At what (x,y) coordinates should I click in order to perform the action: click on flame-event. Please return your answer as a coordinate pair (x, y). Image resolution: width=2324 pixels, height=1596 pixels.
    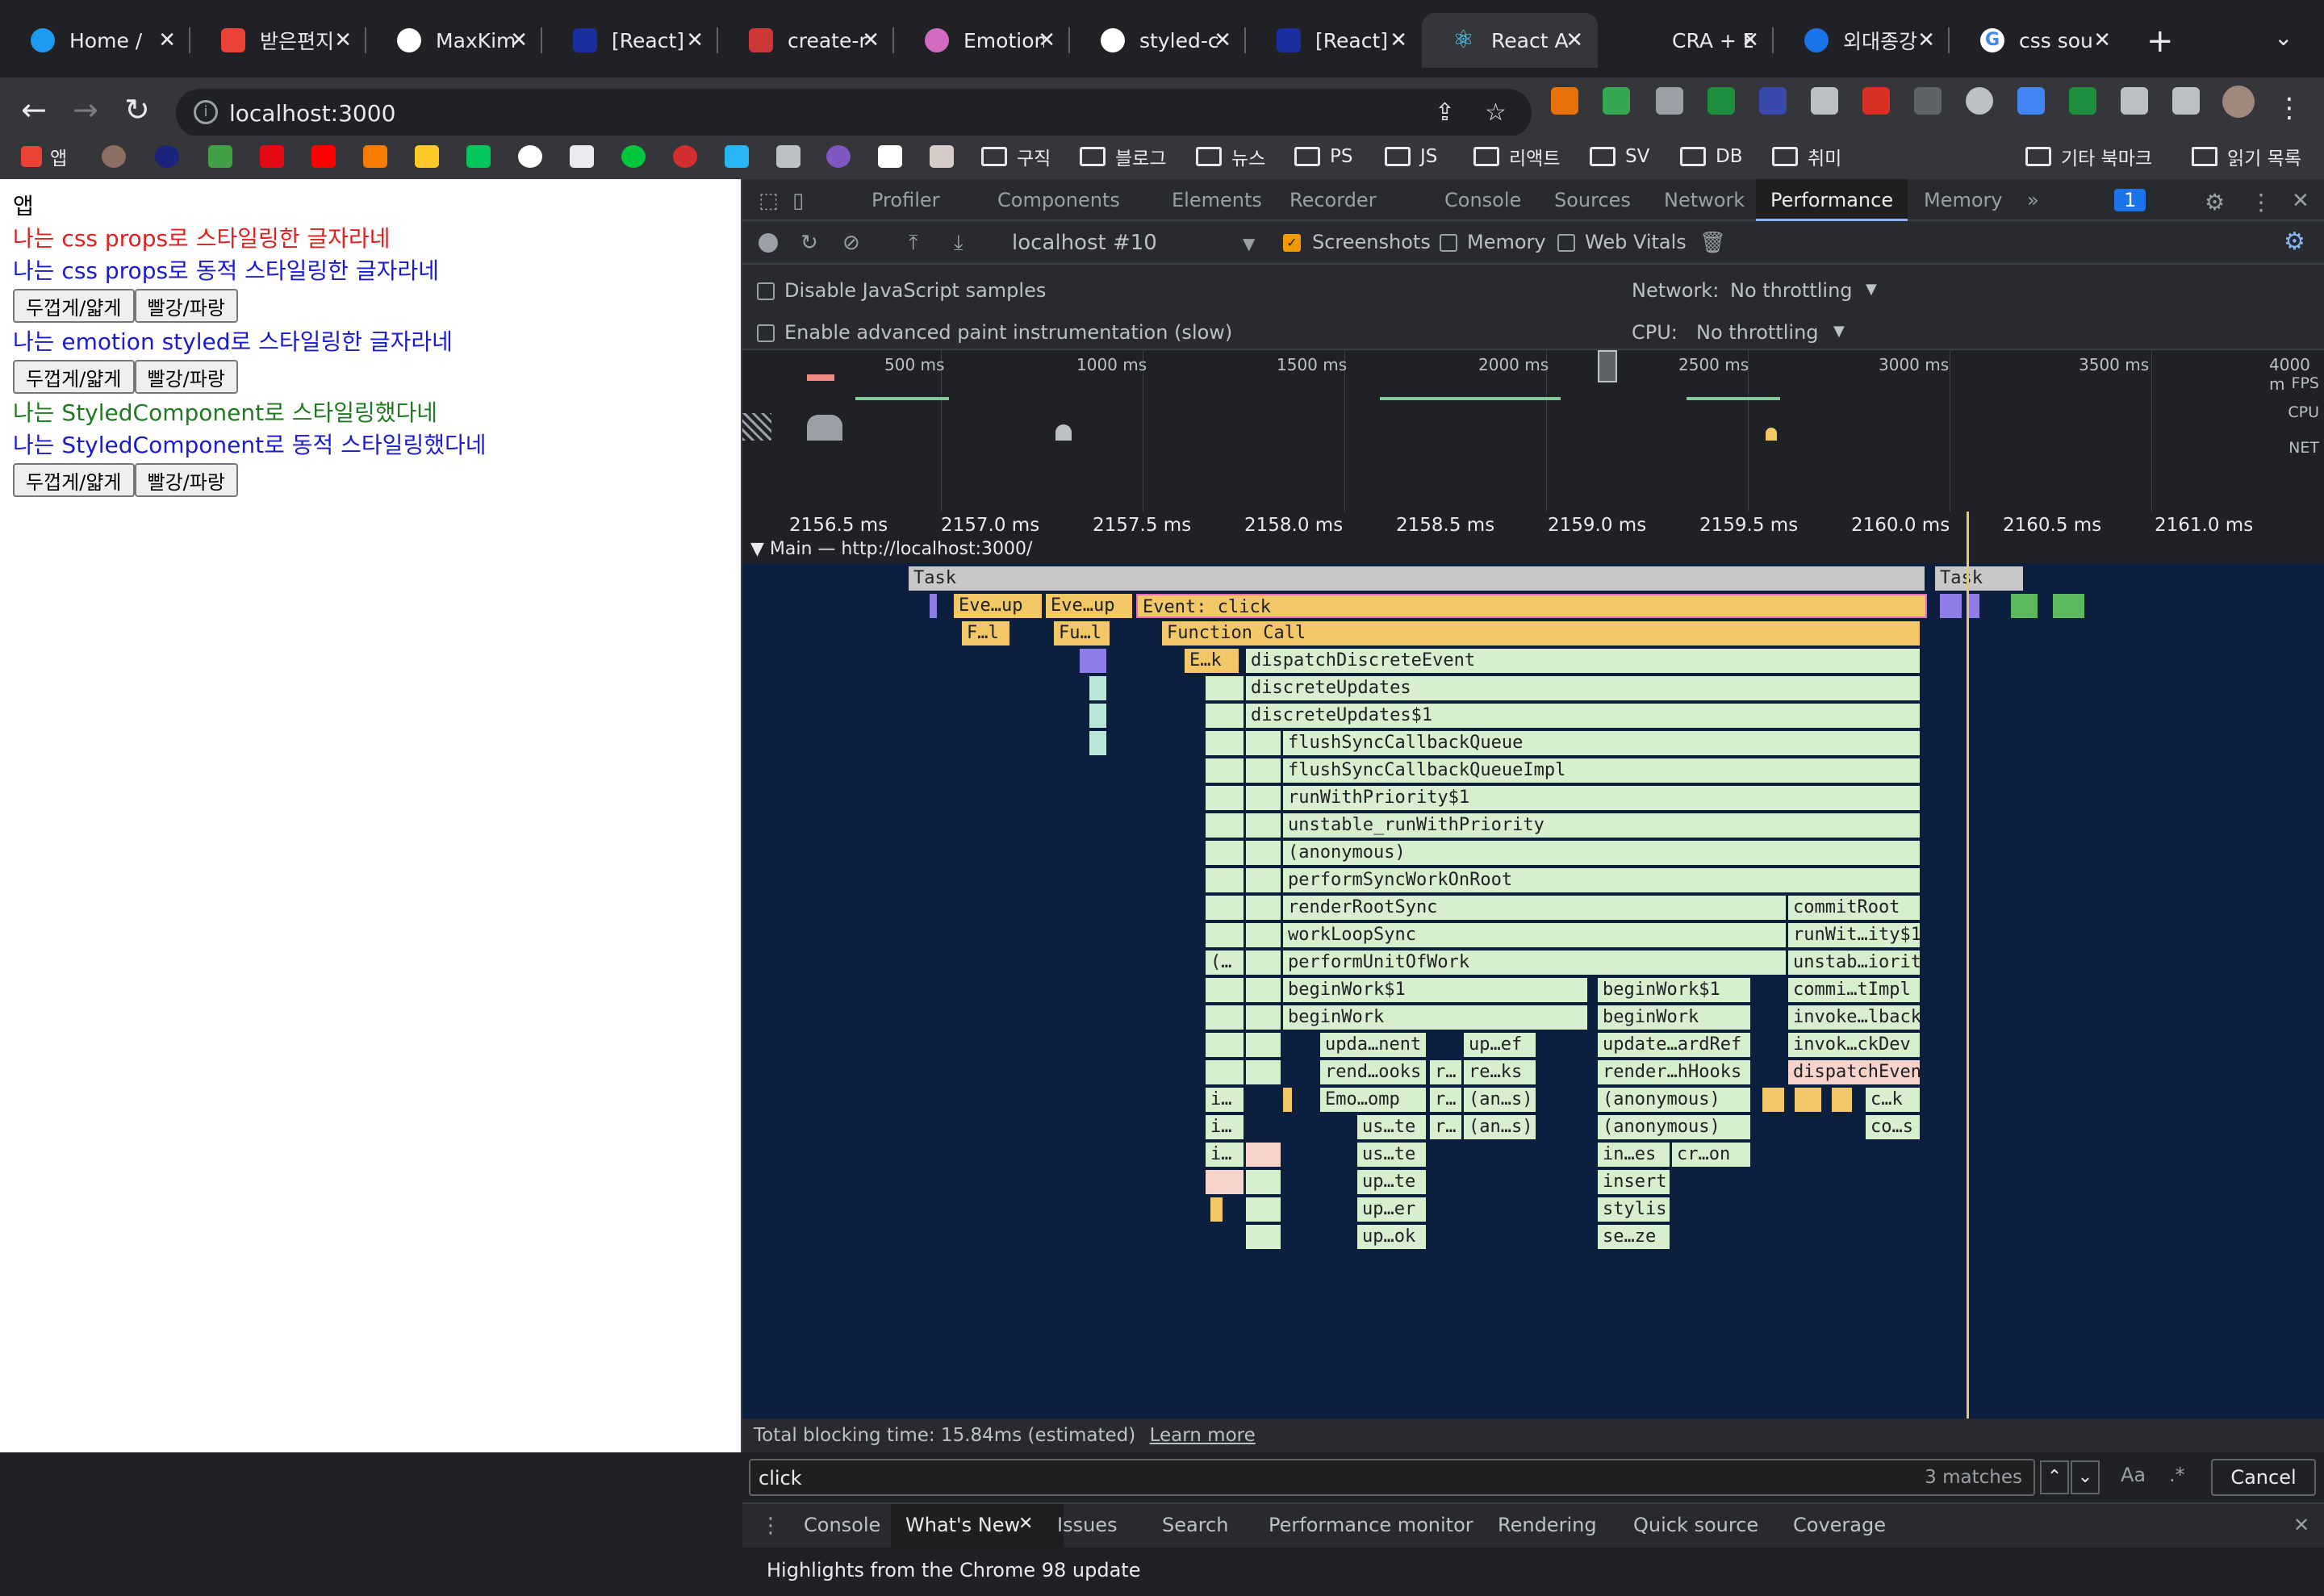
    Looking at the image, I should click on (1974, 606).